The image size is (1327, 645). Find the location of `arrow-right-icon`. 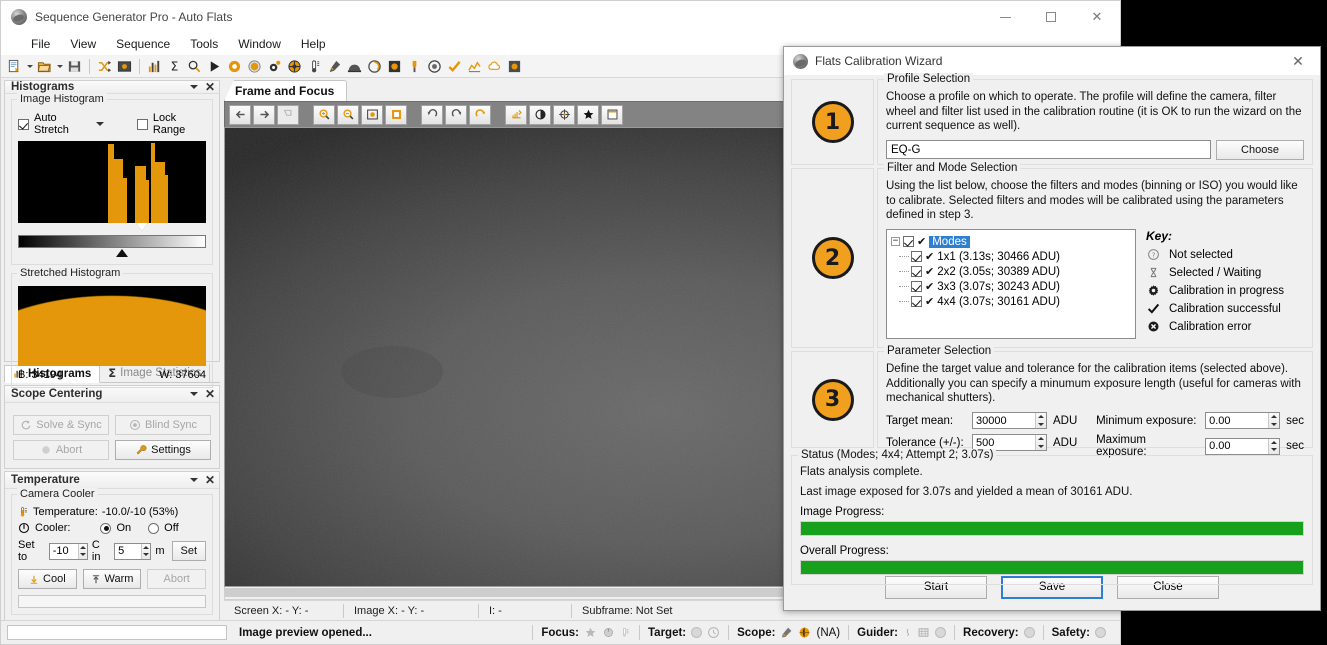

arrow-right-icon is located at coordinates (264, 114).